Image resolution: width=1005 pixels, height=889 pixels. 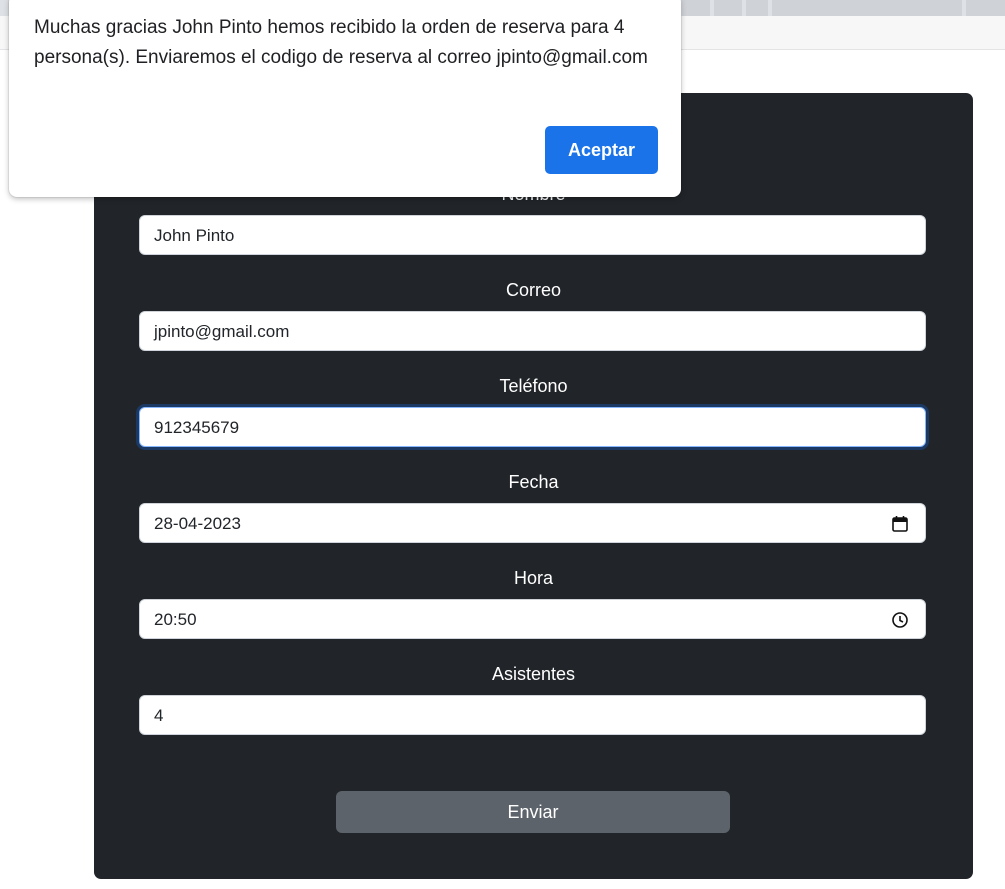 I want to click on telefono-input: 912345679, so click(x=532, y=427).